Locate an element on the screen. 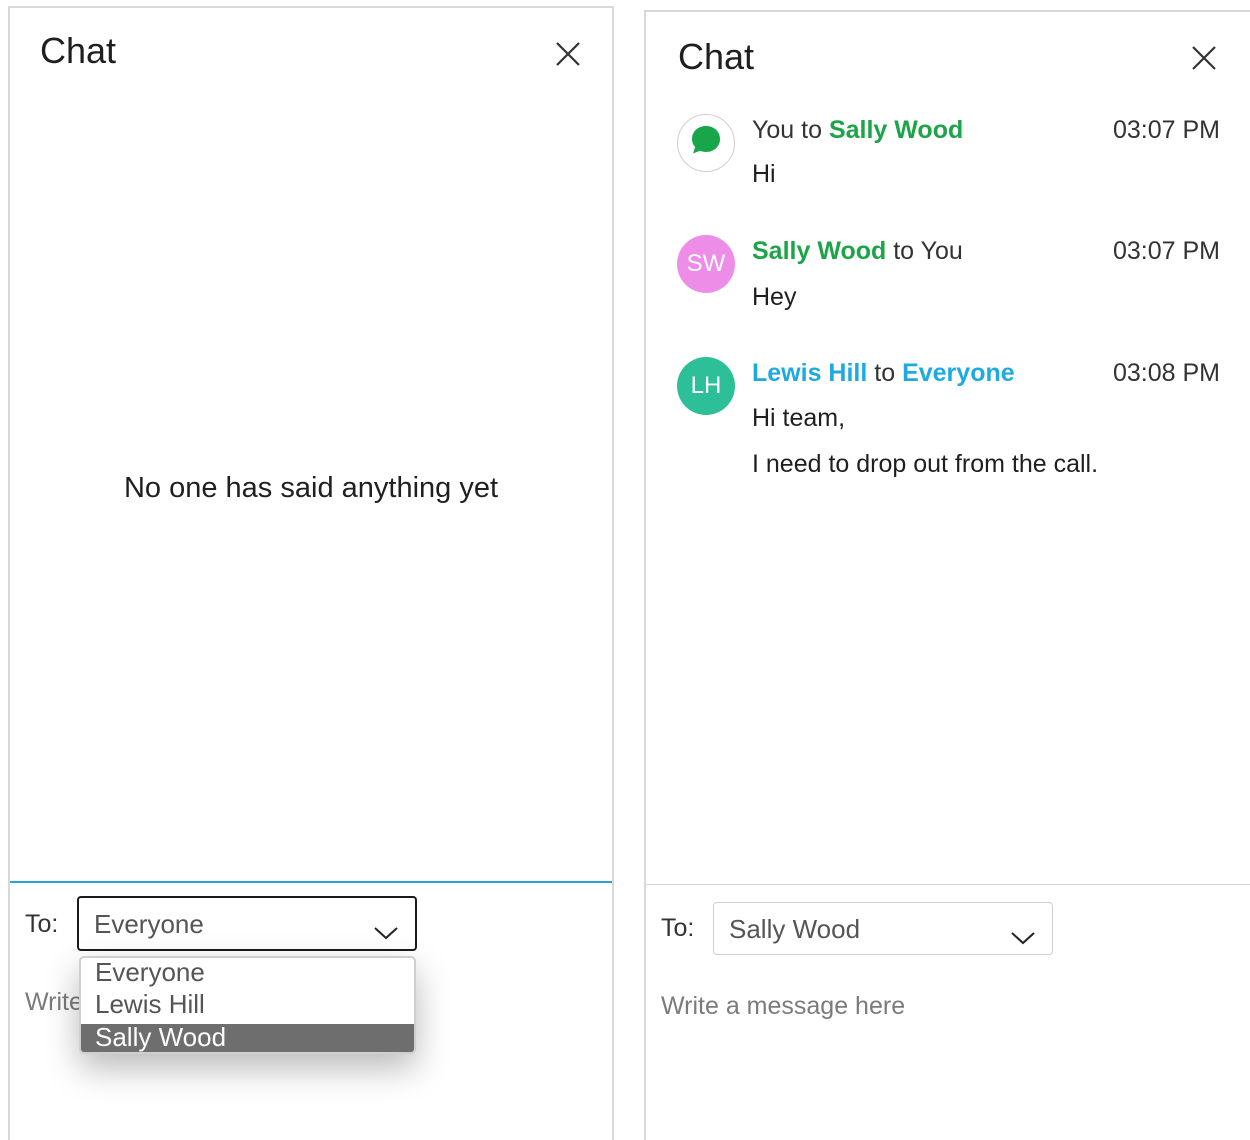 The height and width of the screenshot is (1140, 1250). recipient-dropdown-list: Everyone Lewis Hill Sally Wood is located at coordinates (247, 1005).